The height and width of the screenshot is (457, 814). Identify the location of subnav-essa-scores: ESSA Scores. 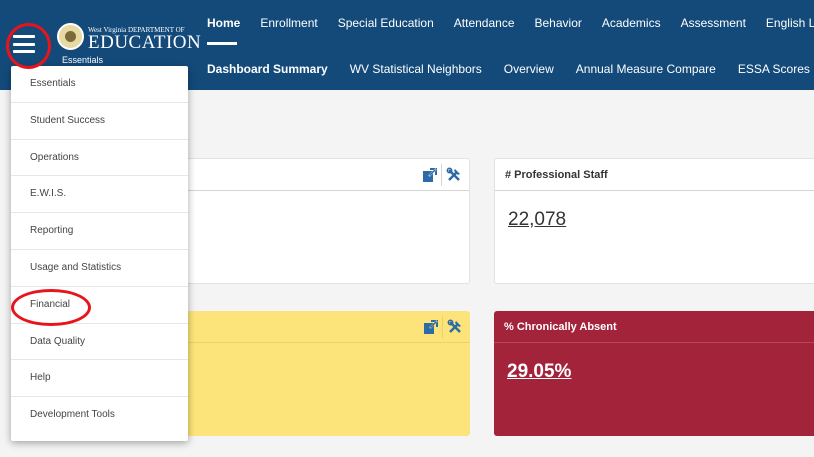
(774, 70).